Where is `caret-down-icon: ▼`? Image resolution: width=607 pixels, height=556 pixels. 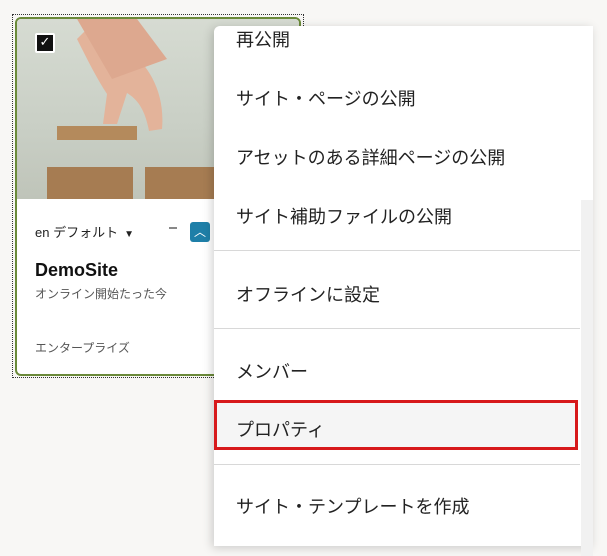 caret-down-icon: ▼ is located at coordinates (129, 234).